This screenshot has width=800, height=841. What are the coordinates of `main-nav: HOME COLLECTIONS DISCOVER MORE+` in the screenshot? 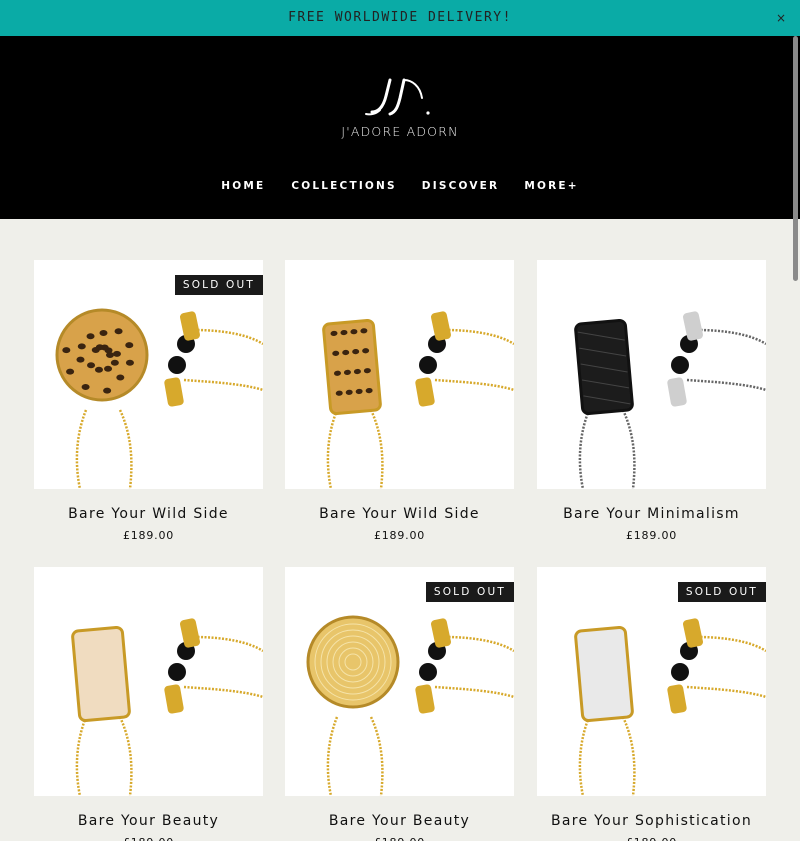 It's located at (400, 186).